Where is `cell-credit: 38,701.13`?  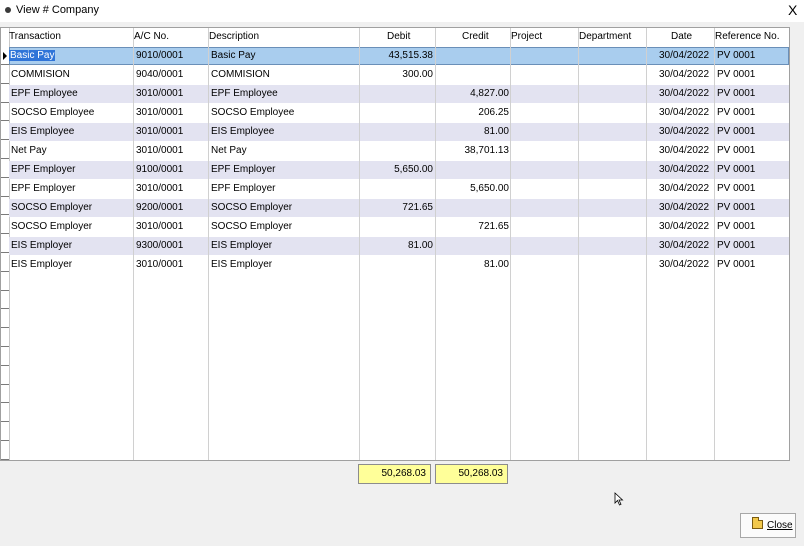
cell-credit: 38,701.13 is located at coordinates (487, 150).